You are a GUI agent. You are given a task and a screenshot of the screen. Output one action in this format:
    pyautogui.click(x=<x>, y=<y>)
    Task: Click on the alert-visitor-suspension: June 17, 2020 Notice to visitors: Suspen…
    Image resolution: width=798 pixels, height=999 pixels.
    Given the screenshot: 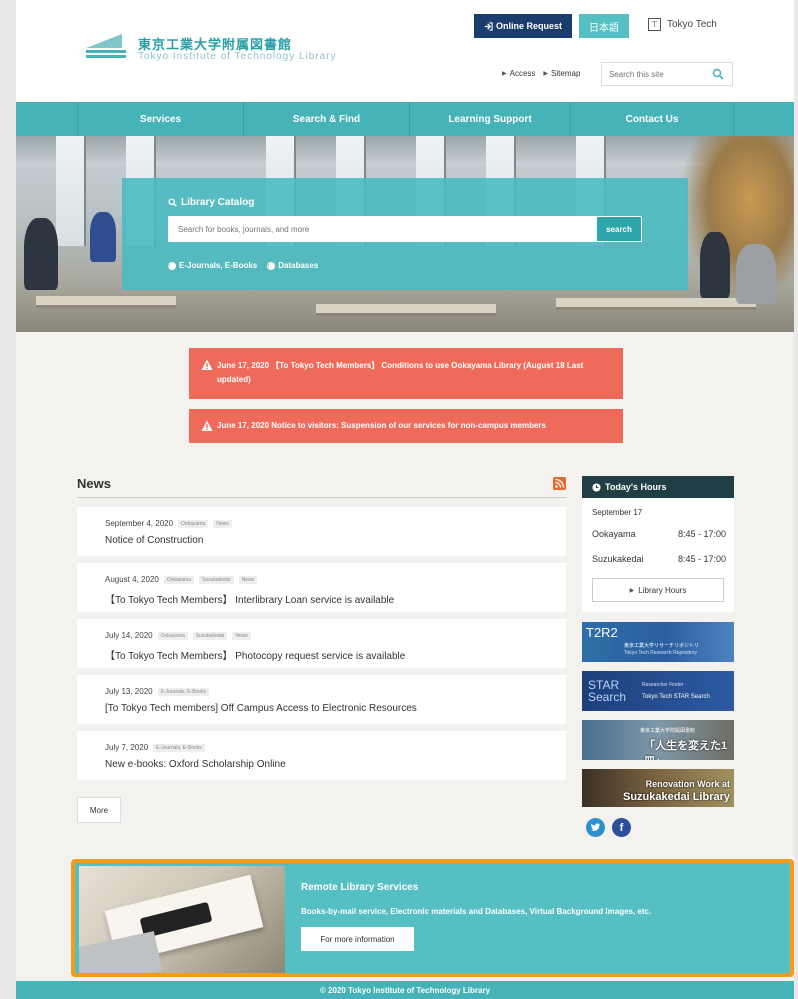 What is the action you would take?
    pyautogui.click(x=406, y=426)
    